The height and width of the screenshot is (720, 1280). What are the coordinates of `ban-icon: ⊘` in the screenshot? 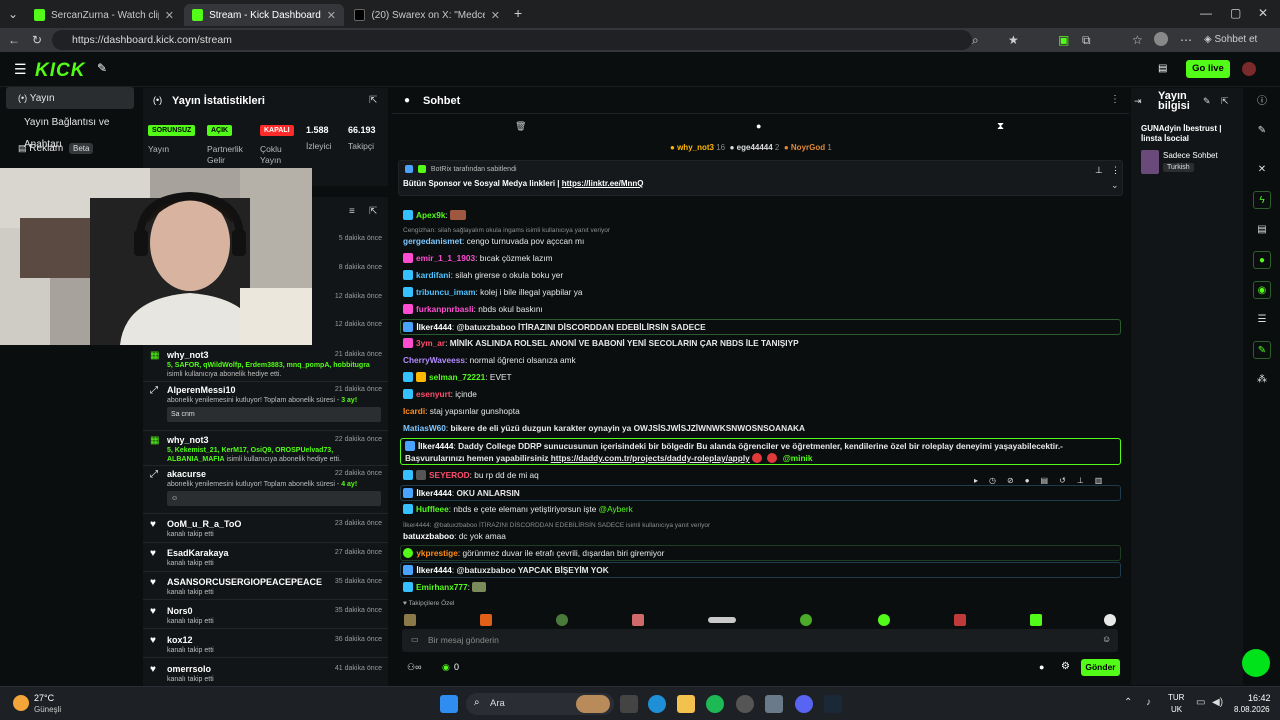 It's located at (1016, 480).